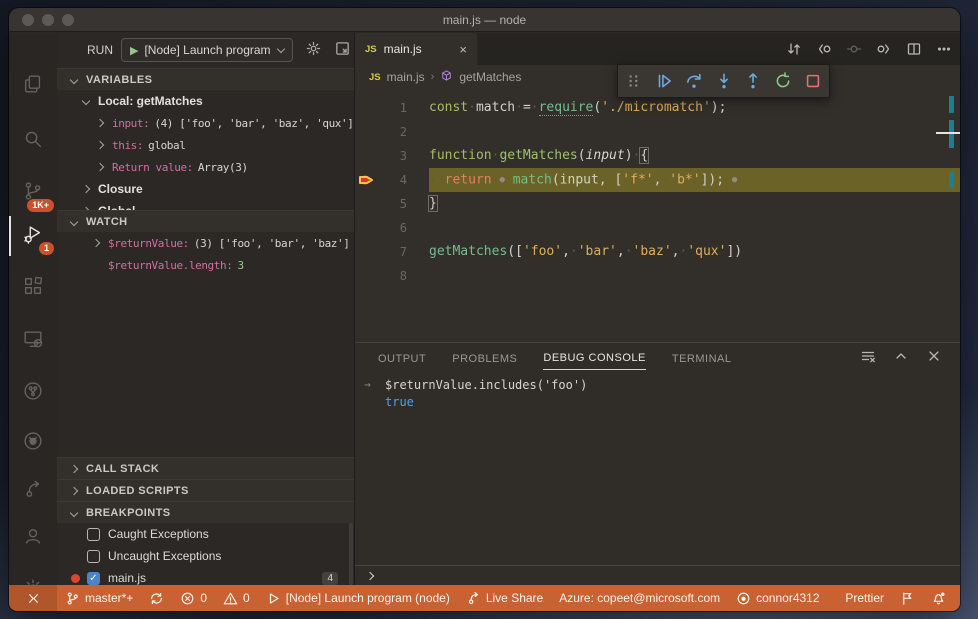  Describe the element at coordinates (205, 79) in the screenshot. I see `section-variables: VARIABLES` at that location.